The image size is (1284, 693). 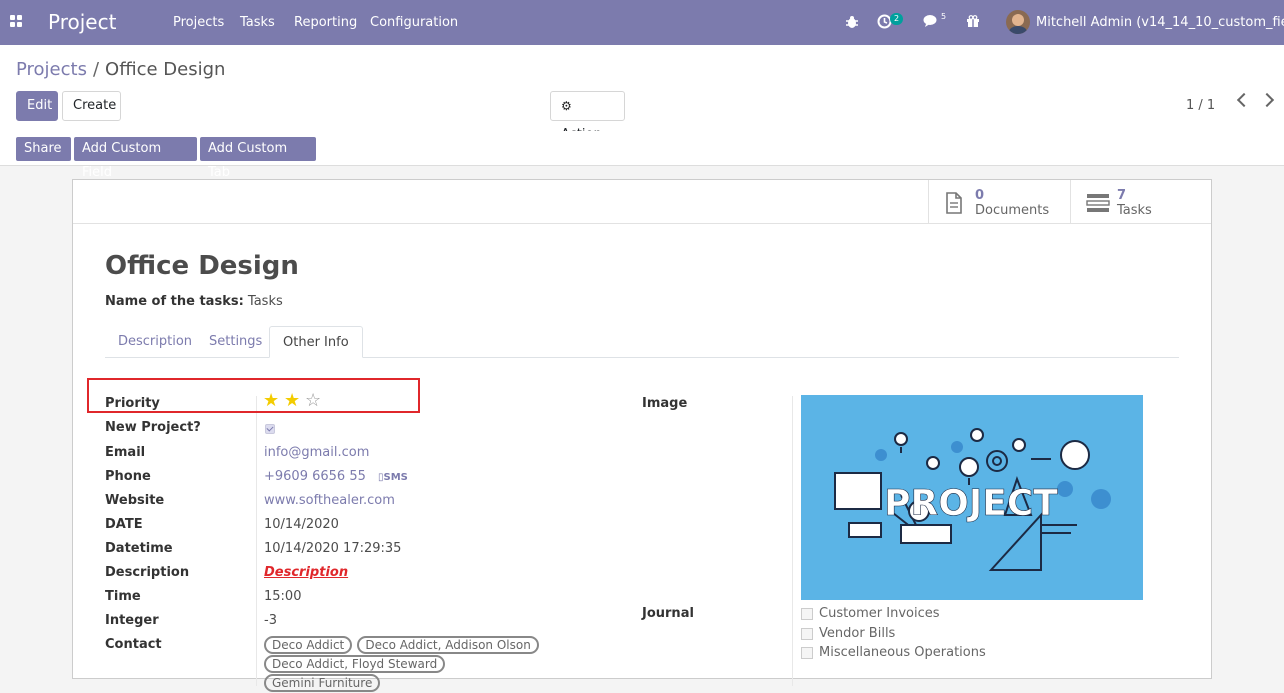 What do you see at coordinates (1012, 210) in the screenshot?
I see `documents-label: Documents` at bounding box center [1012, 210].